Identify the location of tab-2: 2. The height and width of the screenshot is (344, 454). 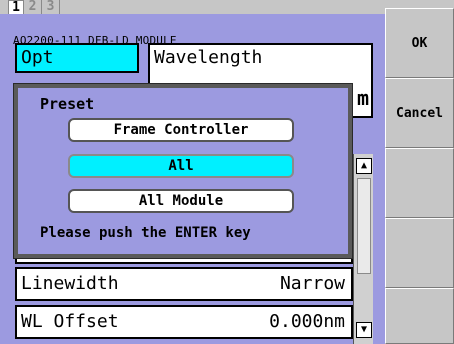
(33, 7).